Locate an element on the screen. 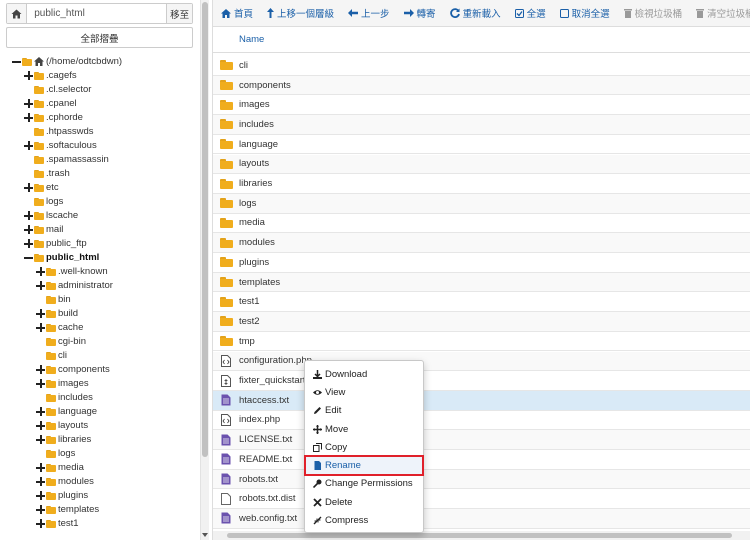  tree-item: libraries is located at coordinates (63, 439).